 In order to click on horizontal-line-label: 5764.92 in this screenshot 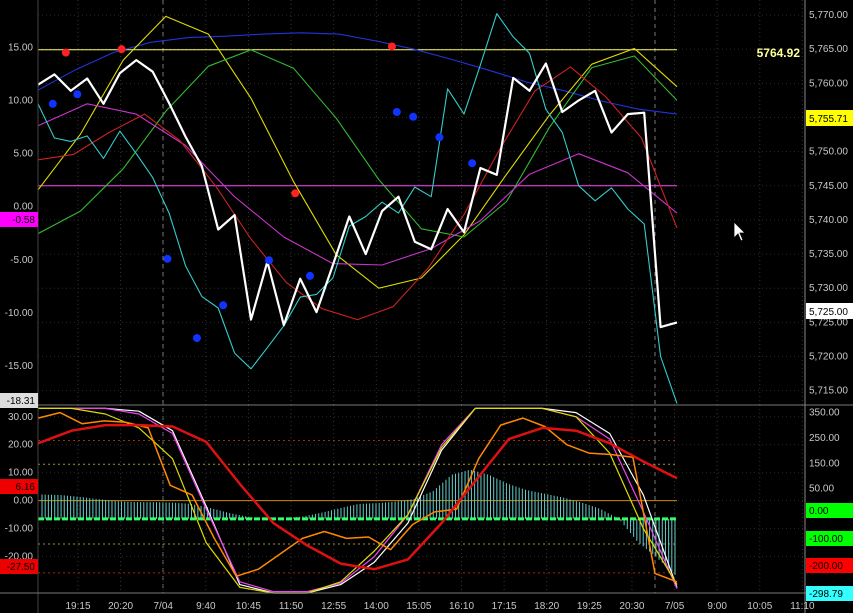, I will do `click(779, 53)`.